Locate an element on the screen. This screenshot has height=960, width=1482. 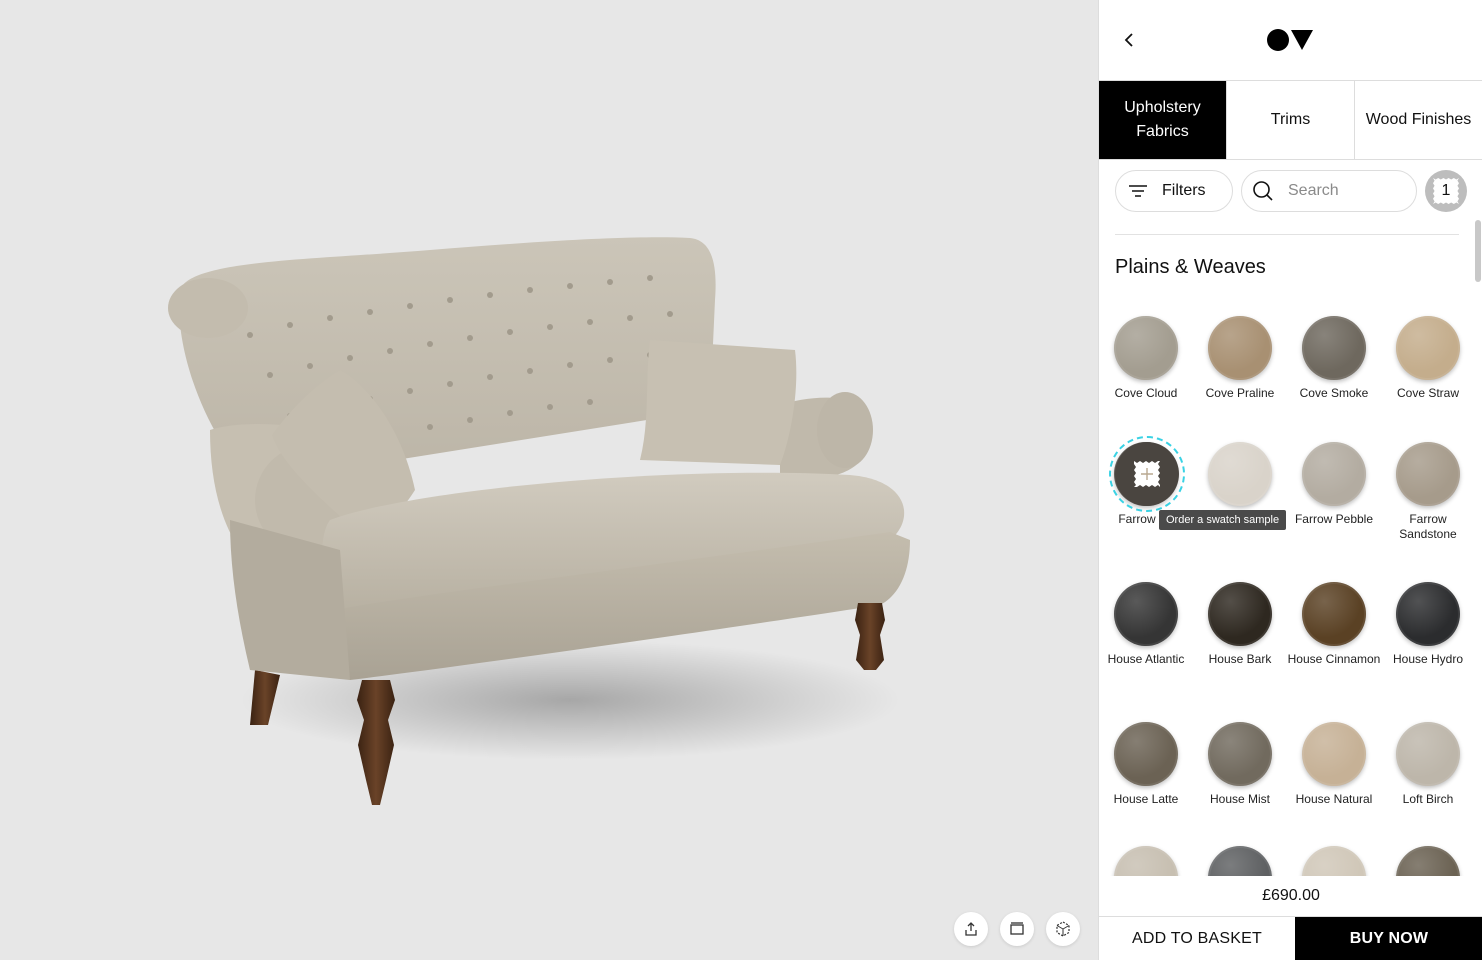
swatch-label: Cove Smoke is located at coordinates (1334, 393).